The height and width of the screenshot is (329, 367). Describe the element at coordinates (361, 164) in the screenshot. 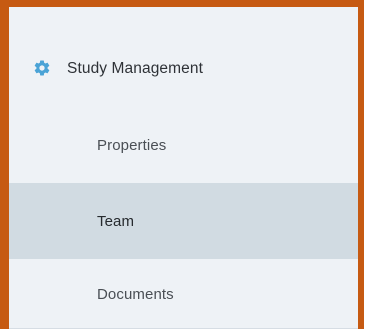

I see `highlight-border-right` at that location.